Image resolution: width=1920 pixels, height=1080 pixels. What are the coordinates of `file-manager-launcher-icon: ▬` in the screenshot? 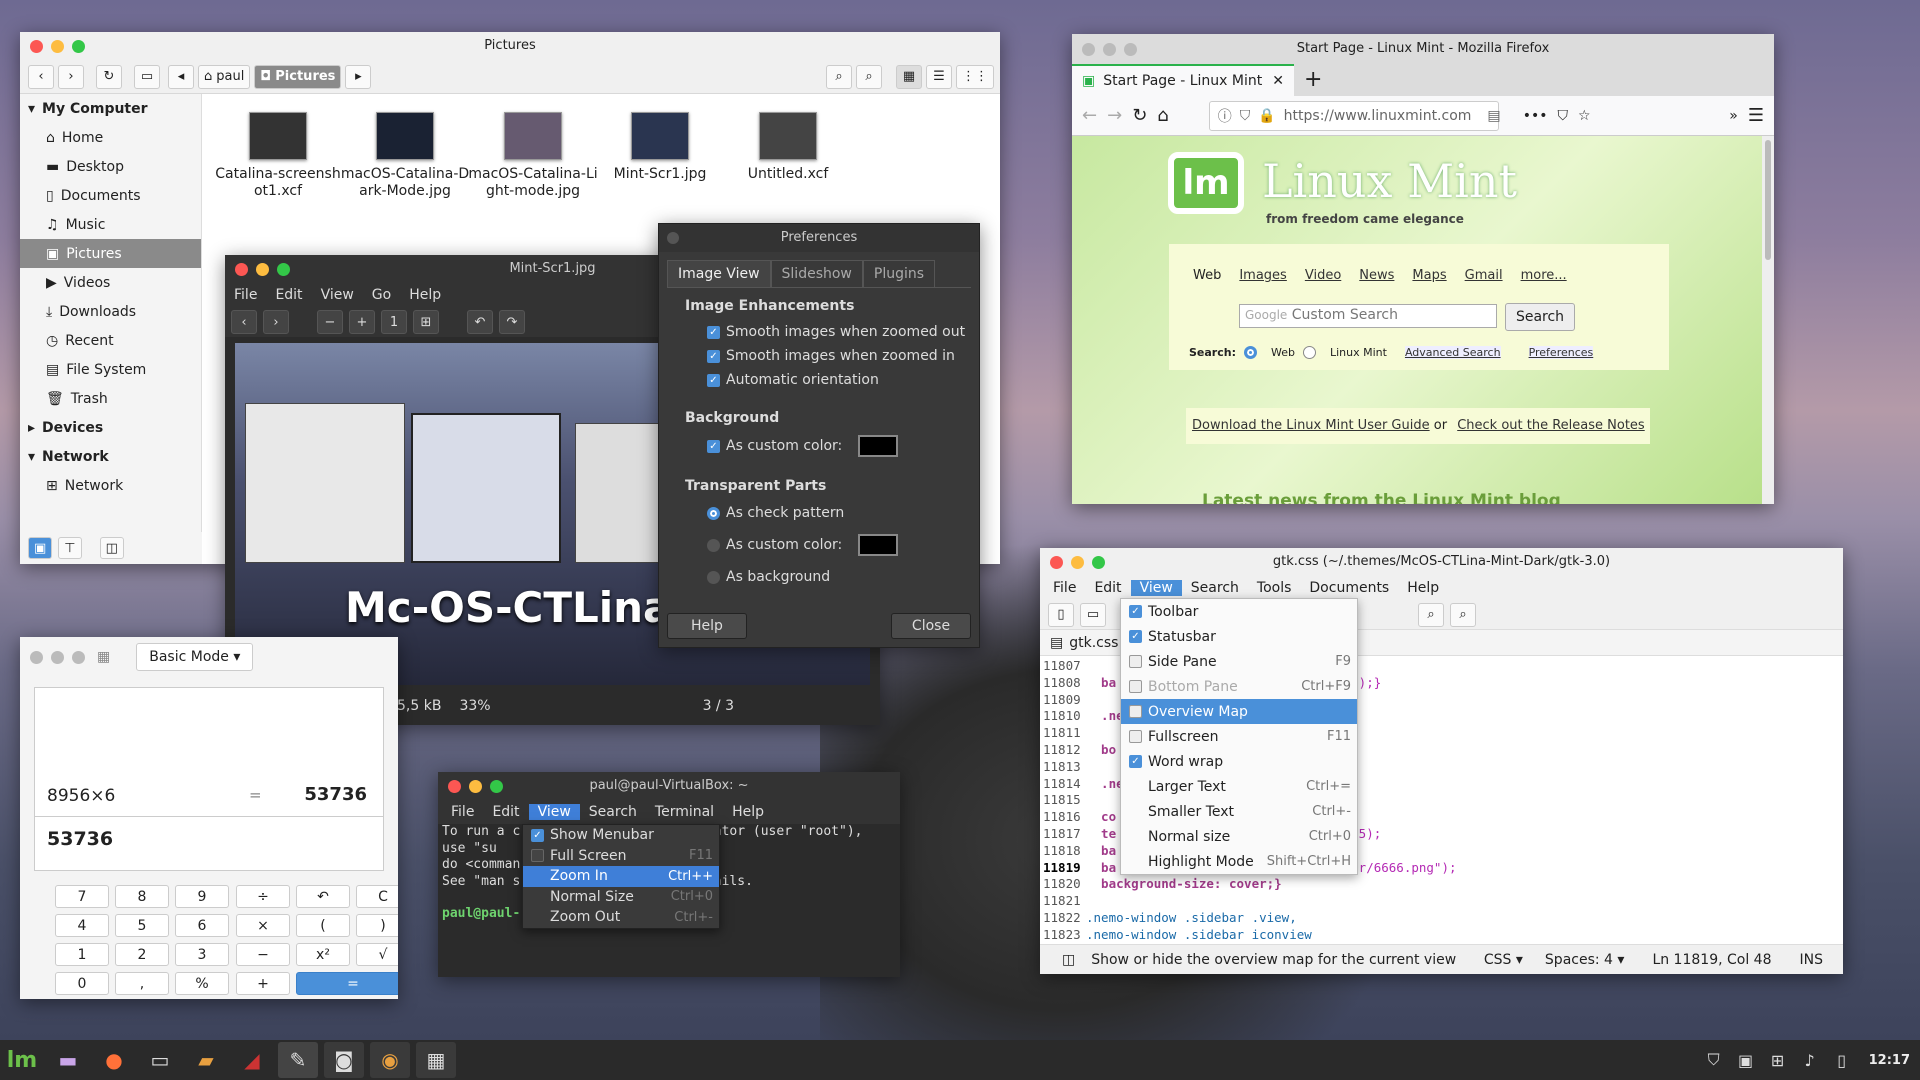 It's located at (68, 1060).